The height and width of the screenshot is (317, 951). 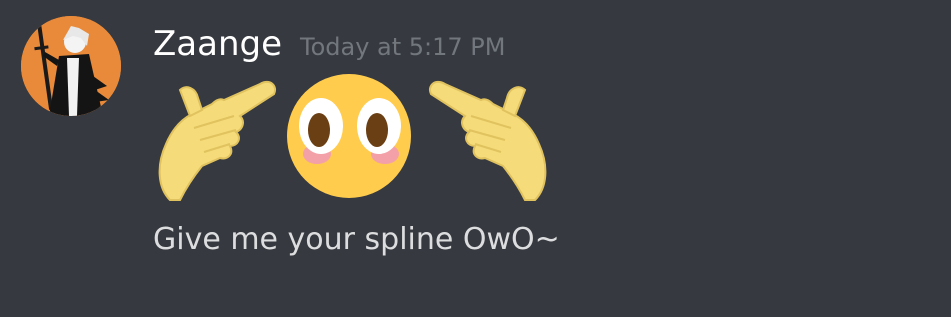 I want to click on flushed-face-emote-icon, so click(x=350, y=137).